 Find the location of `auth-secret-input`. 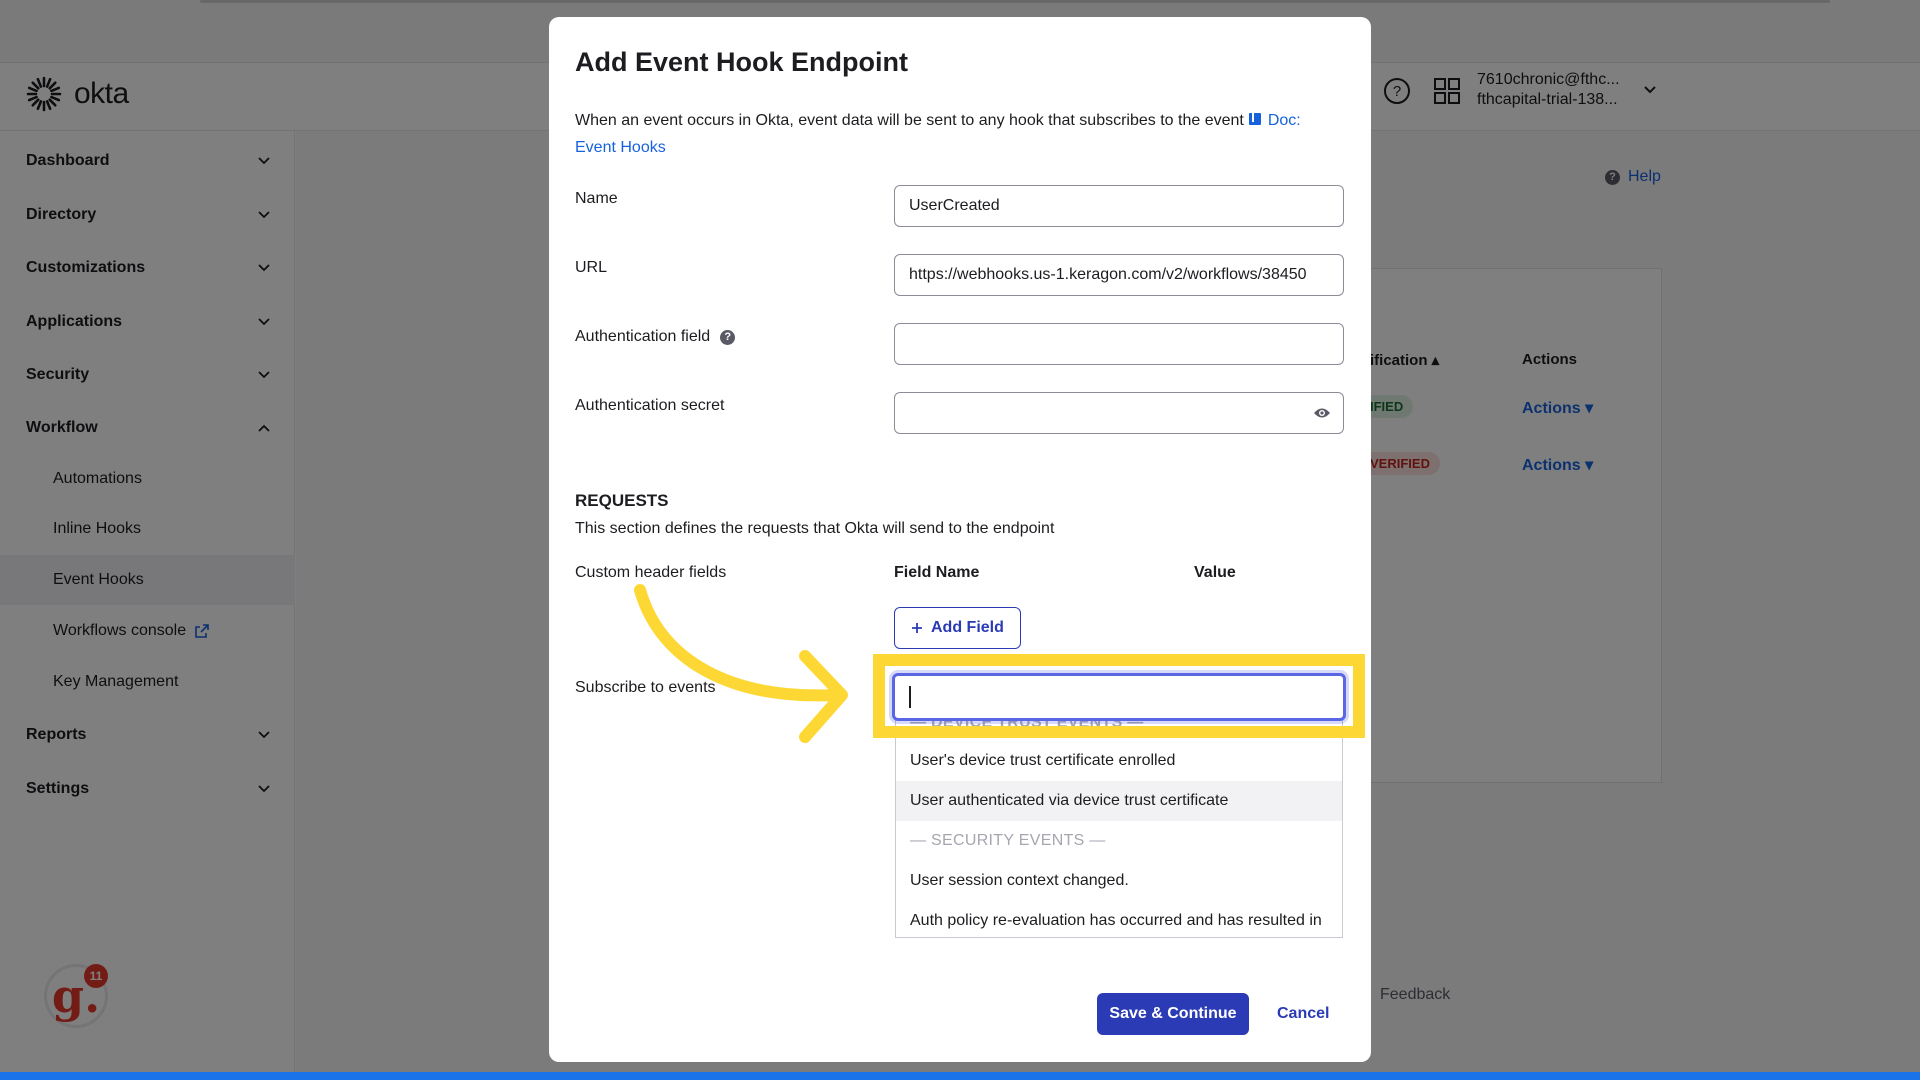

auth-secret-input is located at coordinates (1119, 413).